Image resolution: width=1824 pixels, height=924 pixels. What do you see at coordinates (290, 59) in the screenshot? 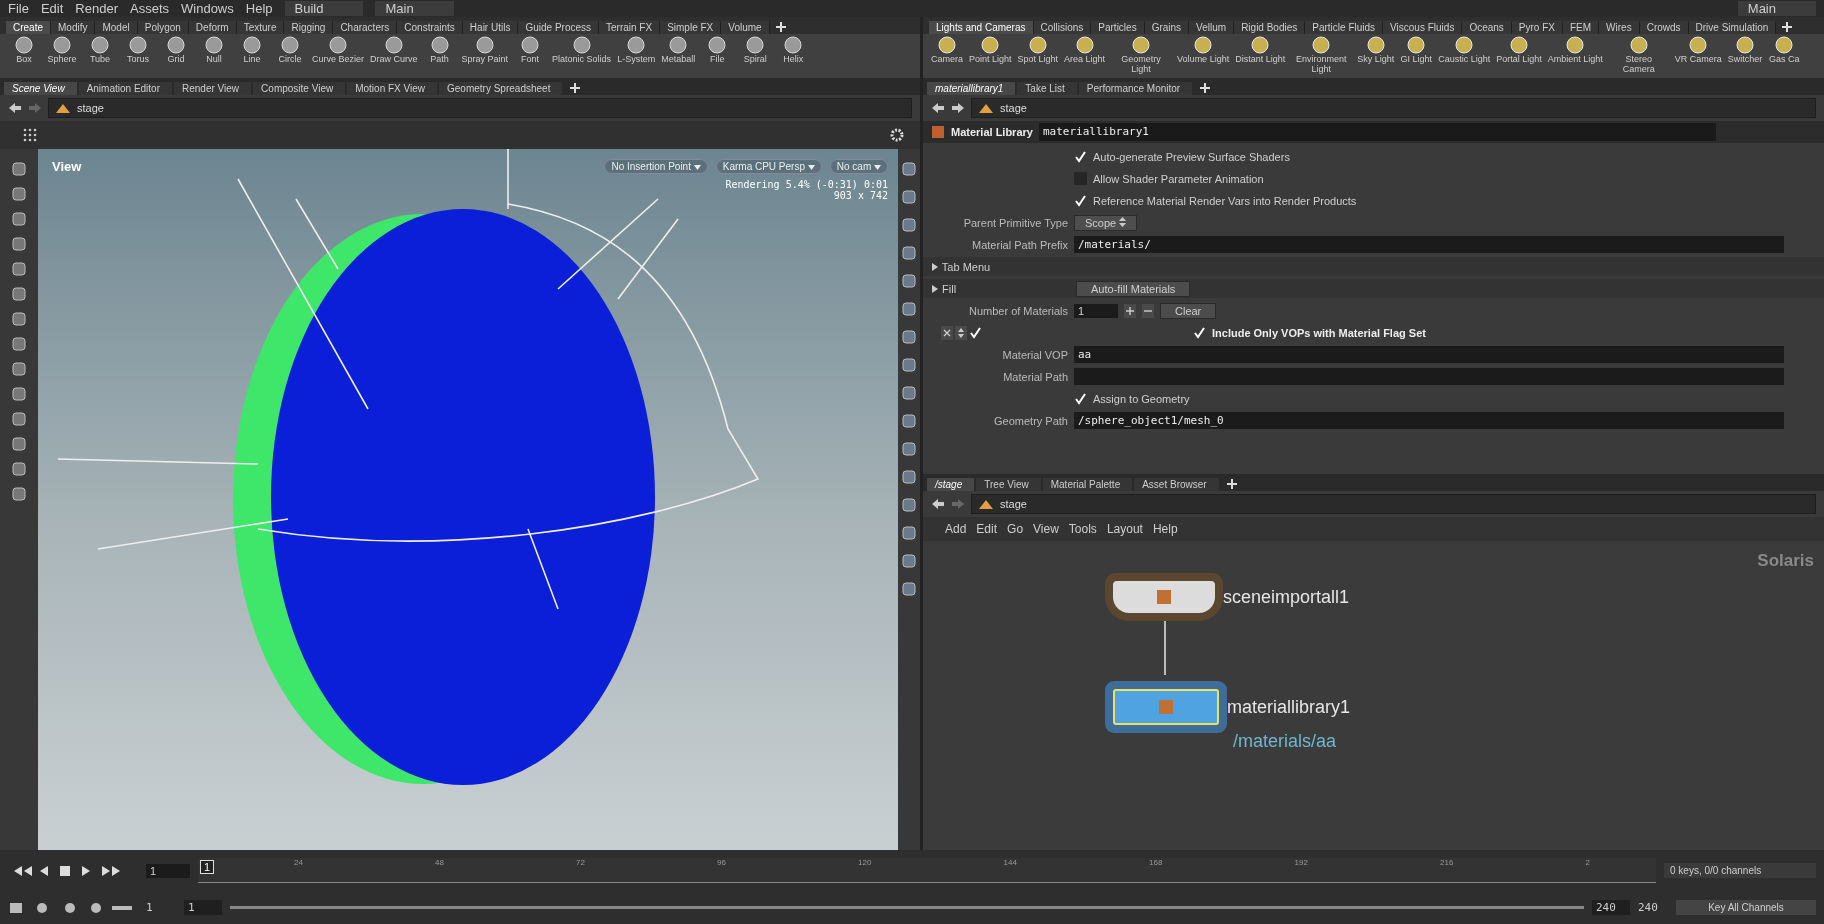
I see `tool-label: Circle` at bounding box center [290, 59].